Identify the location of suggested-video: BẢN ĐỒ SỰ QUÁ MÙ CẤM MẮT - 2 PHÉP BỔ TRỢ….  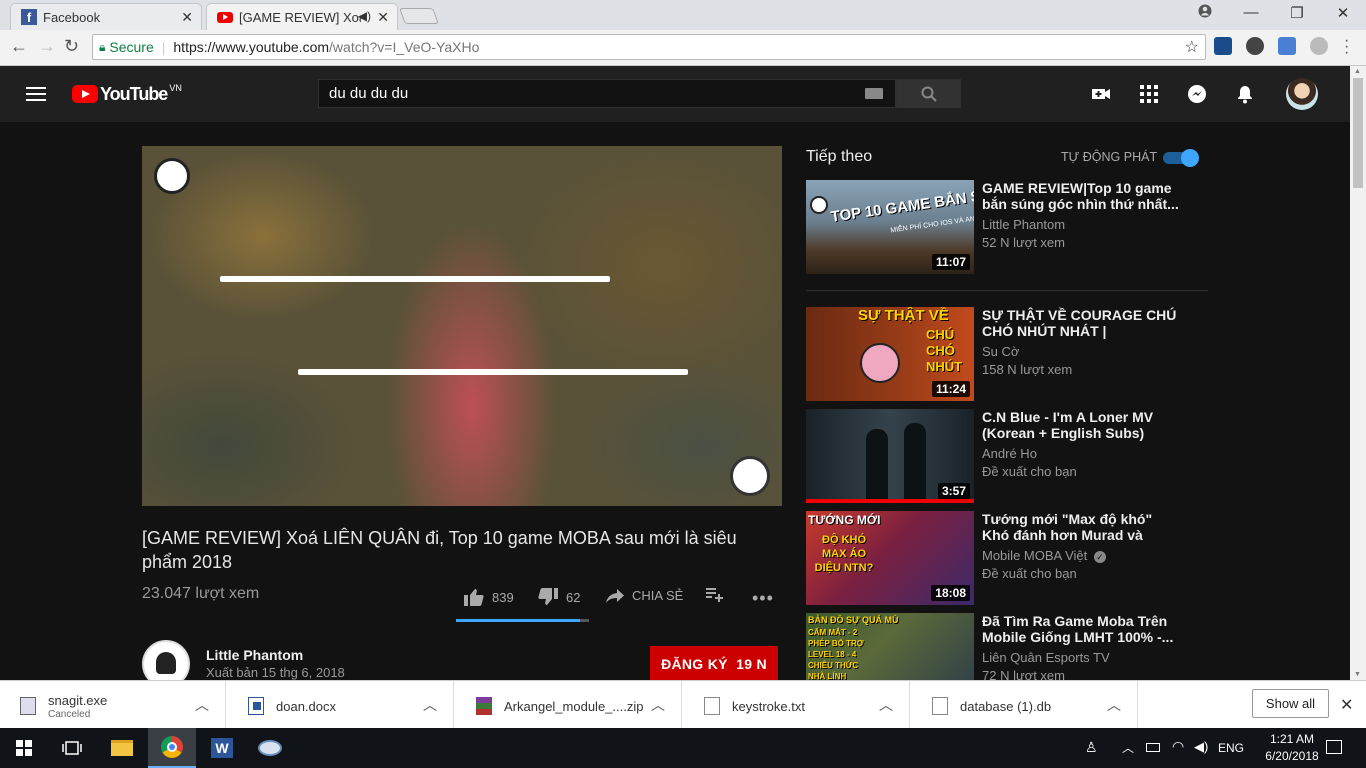
(1006, 646).